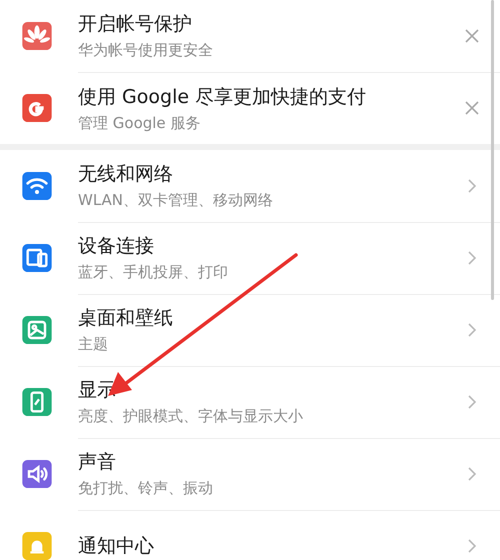 The height and width of the screenshot is (560, 500). I want to click on item-title: 开启帐号保护, so click(135, 24).